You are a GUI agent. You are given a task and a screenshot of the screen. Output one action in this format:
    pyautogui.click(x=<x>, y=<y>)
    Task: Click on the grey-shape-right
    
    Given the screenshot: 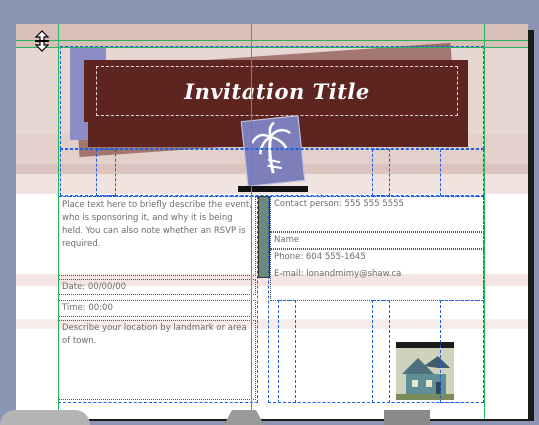 What is the action you would take?
    pyautogui.click(x=407, y=417)
    